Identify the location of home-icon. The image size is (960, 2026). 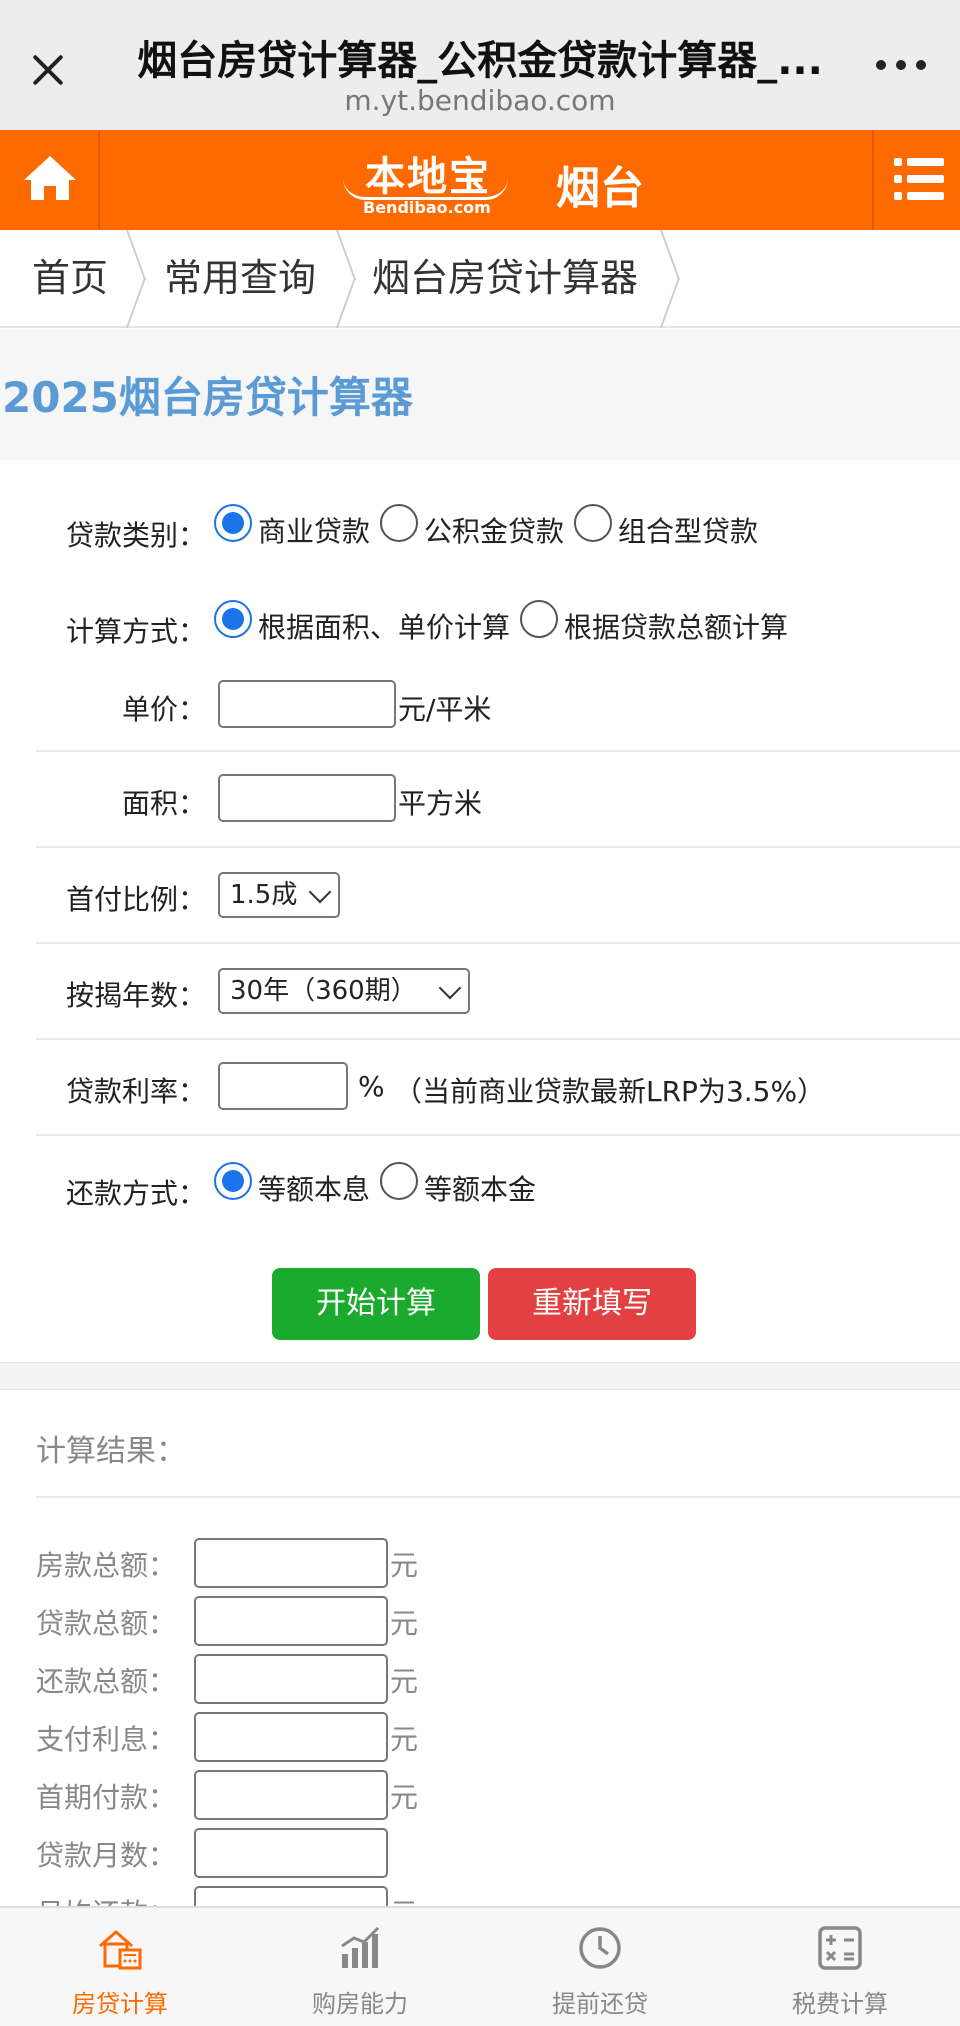
(50, 178).